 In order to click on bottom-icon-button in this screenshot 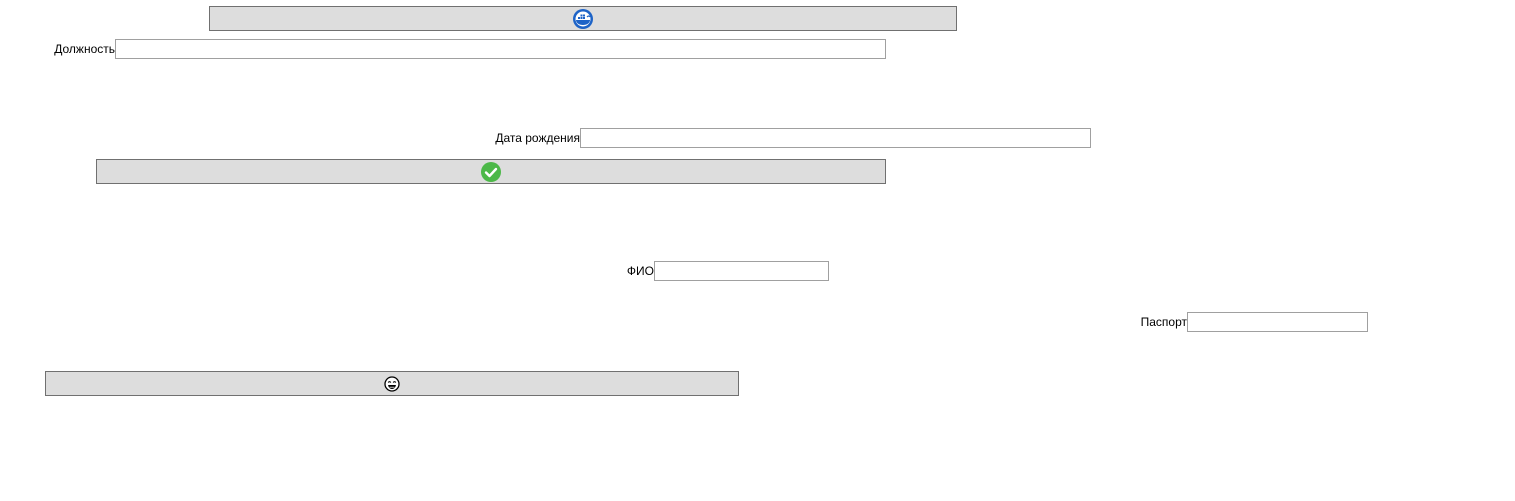, I will do `click(392, 383)`.